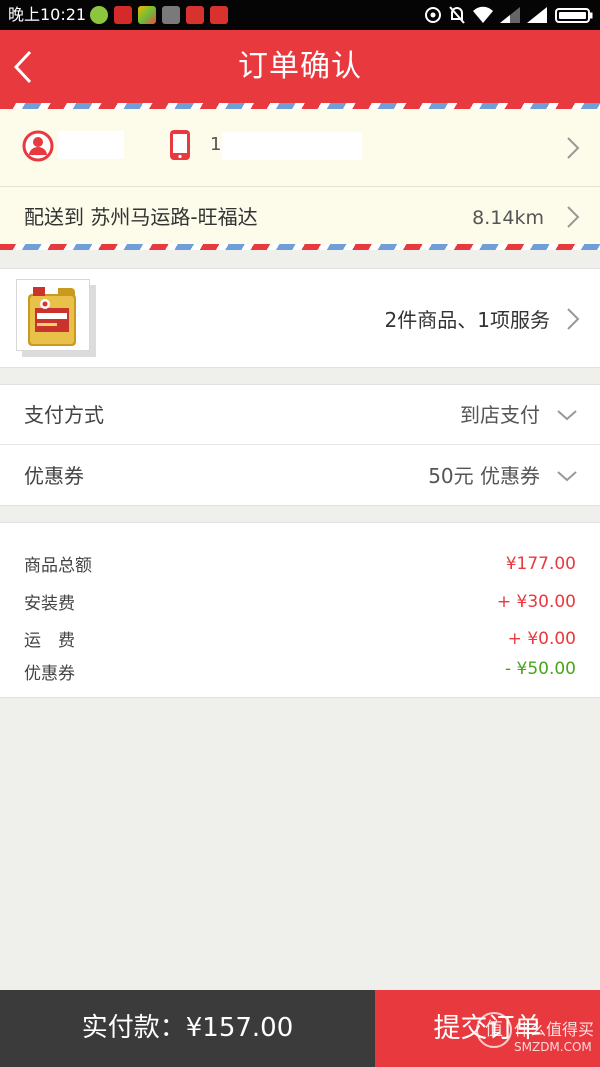  I want to click on summary-label: 商品总额, so click(58, 566).